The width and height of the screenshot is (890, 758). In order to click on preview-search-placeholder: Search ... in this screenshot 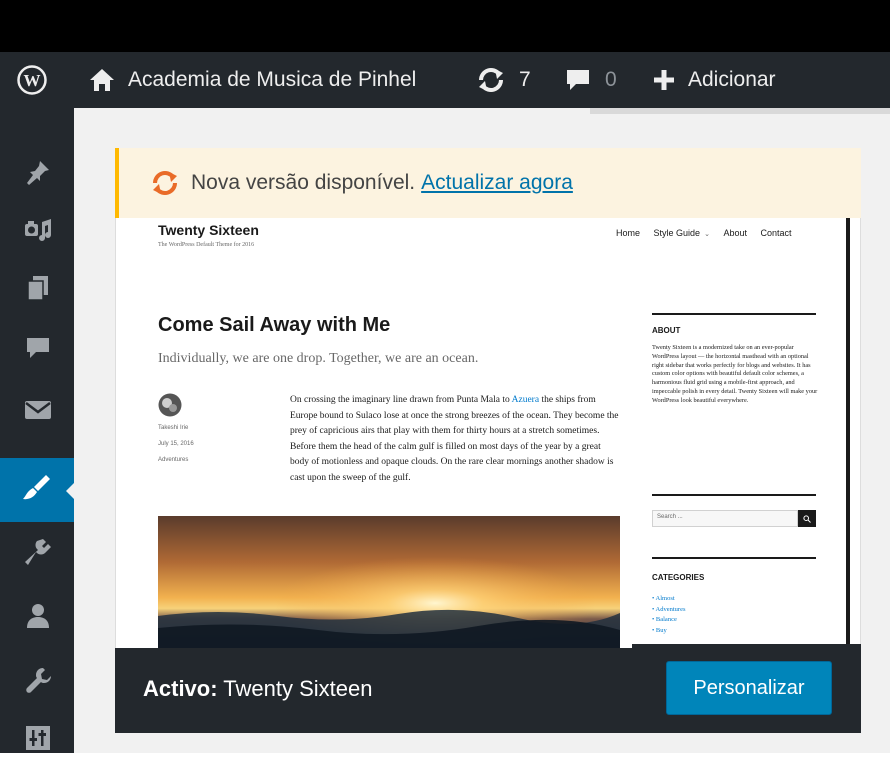, I will do `click(670, 517)`.